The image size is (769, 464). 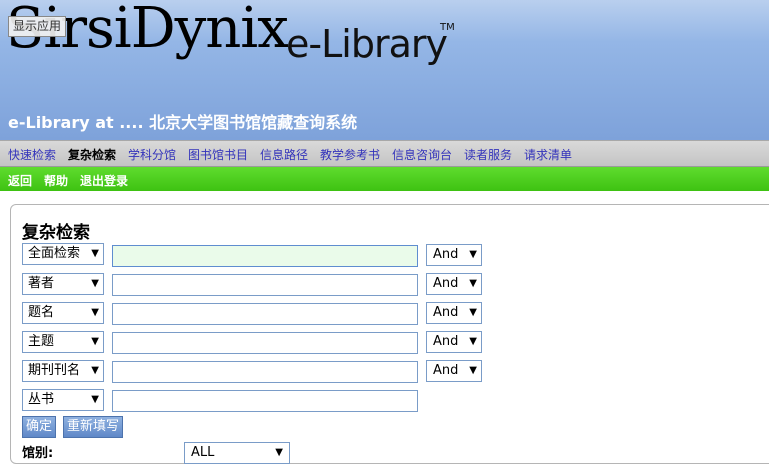 I want to click on bool-select-3: And ▼, so click(x=454, y=313).